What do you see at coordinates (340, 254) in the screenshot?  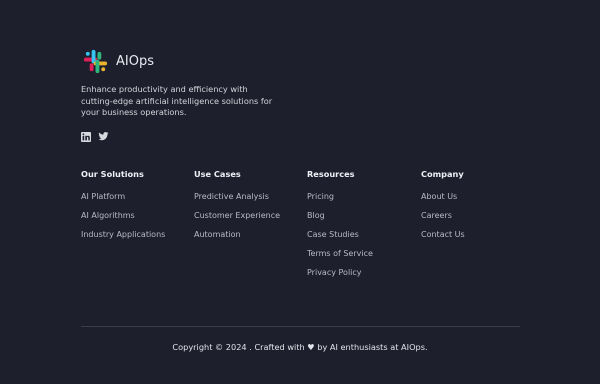 I see `footer-link: Terms of Service` at bounding box center [340, 254].